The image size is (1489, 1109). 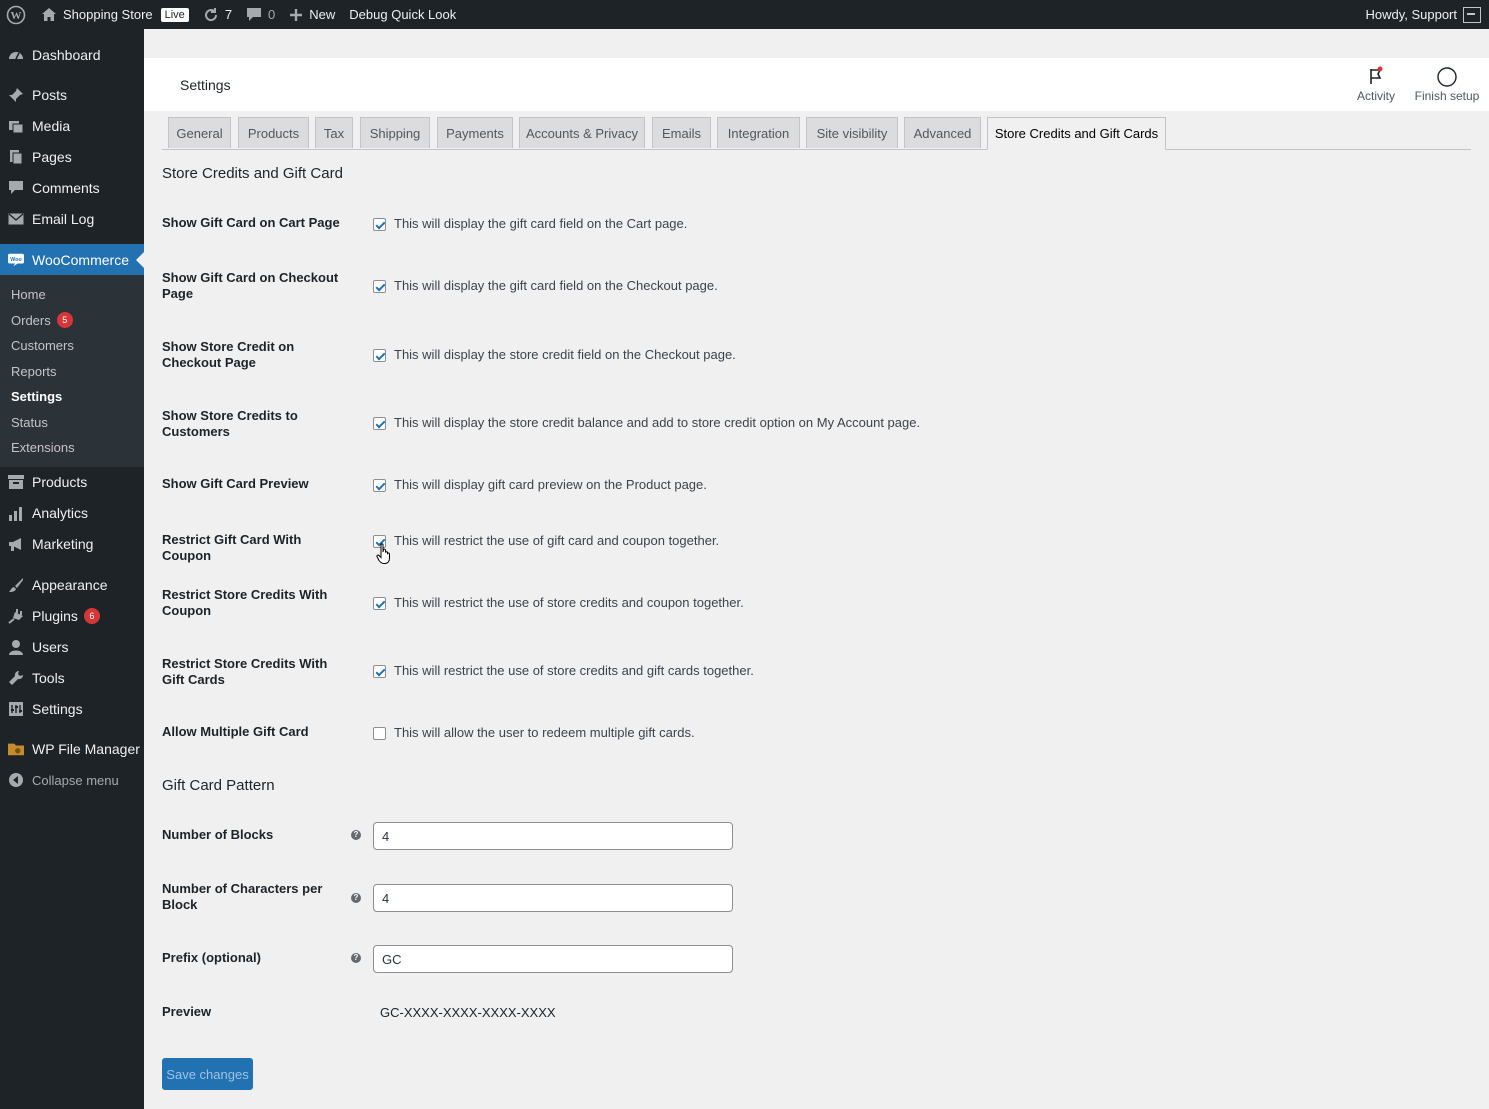 What do you see at coordinates (52, 156) in the screenshot?
I see `menu-label: Pages` at bounding box center [52, 156].